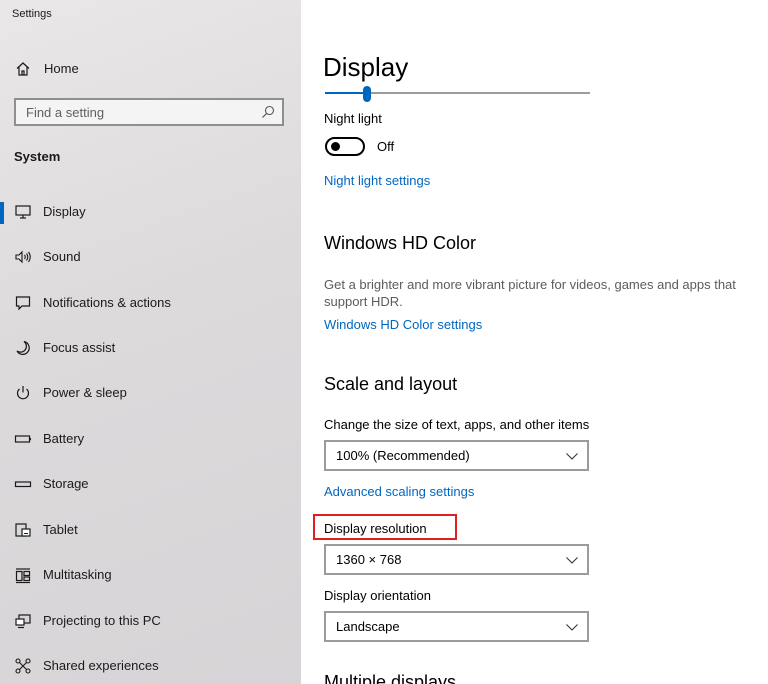 This screenshot has width=768, height=684. Describe the element at coordinates (377, 180) in the screenshot. I see `night-light-settings-link: Night light settings` at that location.